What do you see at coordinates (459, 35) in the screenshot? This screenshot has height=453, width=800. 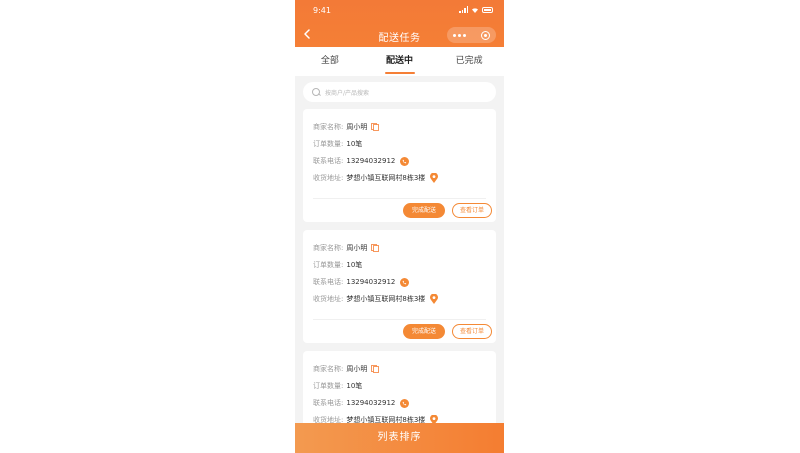 I see `more-icon` at bounding box center [459, 35].